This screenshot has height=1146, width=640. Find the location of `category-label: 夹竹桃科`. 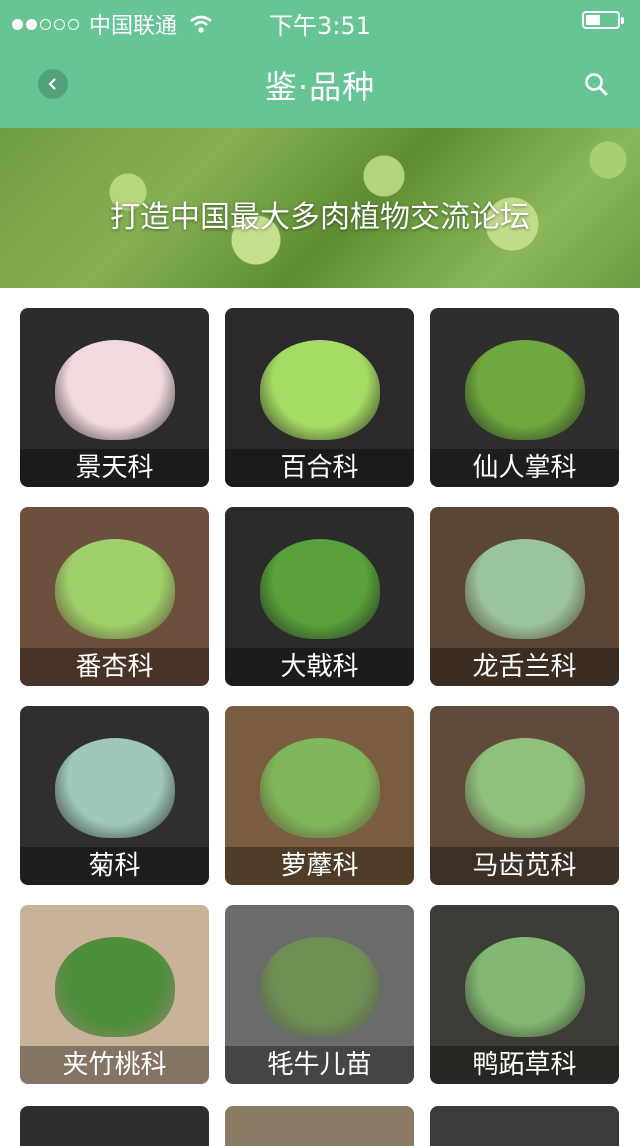

category-label: 夹竹桃科 is located at coordinates (114, 1065).